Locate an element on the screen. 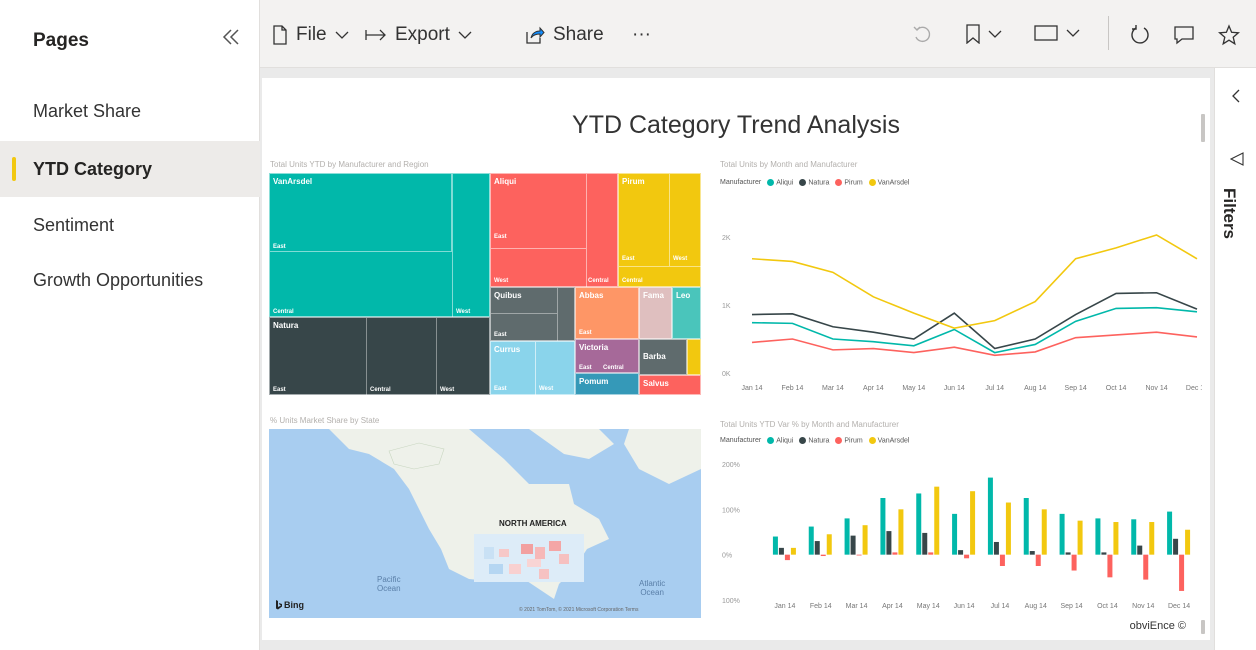  line-series-vanarsdel is located at coordinates (974, 281).